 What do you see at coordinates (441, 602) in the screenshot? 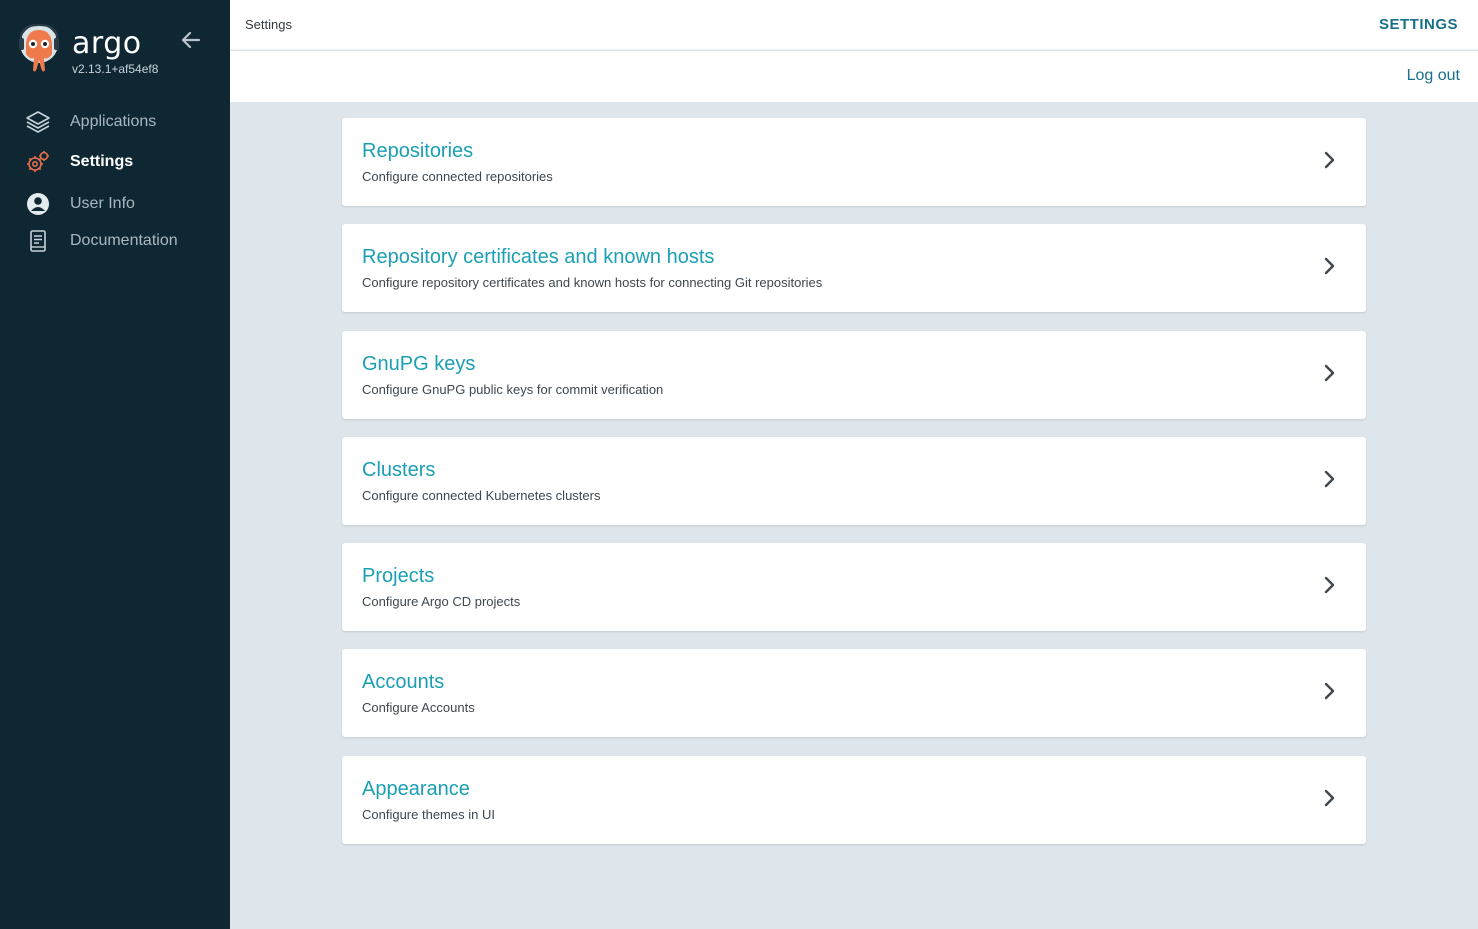
I see `card-description: Configure Argo CD projects` at bounding box center [441, 602].